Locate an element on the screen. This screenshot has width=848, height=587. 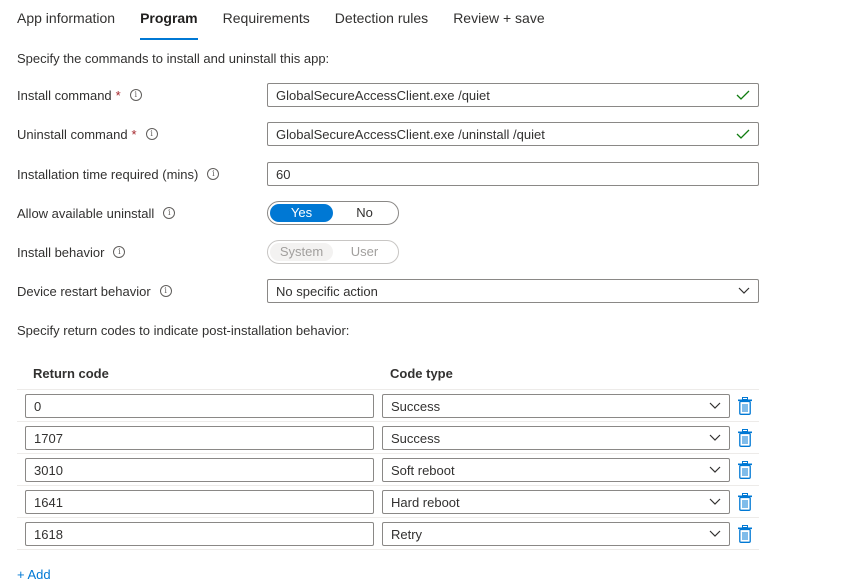
restart-behavior-value: No specific action is located at coordinates (327, 291).